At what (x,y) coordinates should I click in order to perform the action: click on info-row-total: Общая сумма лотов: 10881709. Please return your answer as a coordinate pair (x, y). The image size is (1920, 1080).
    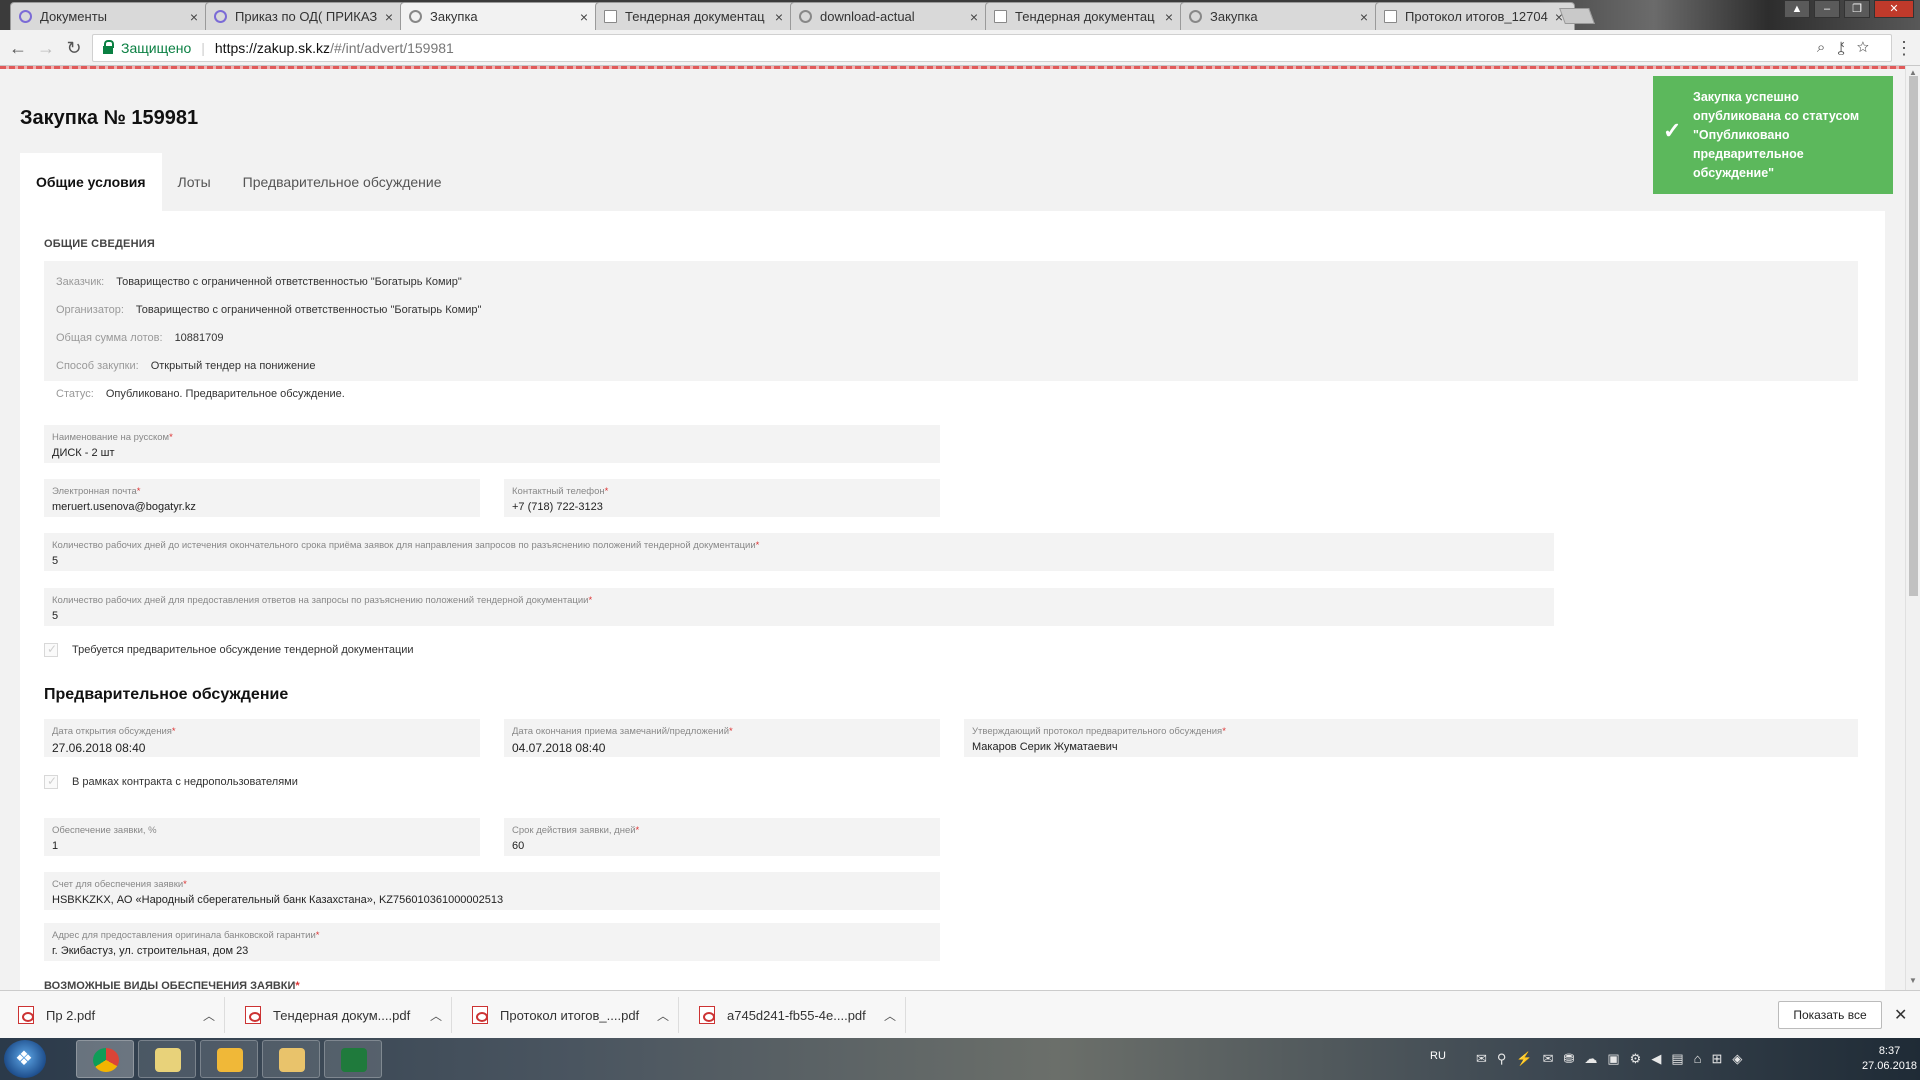
    Looking at the image, I should click on (140, 338).